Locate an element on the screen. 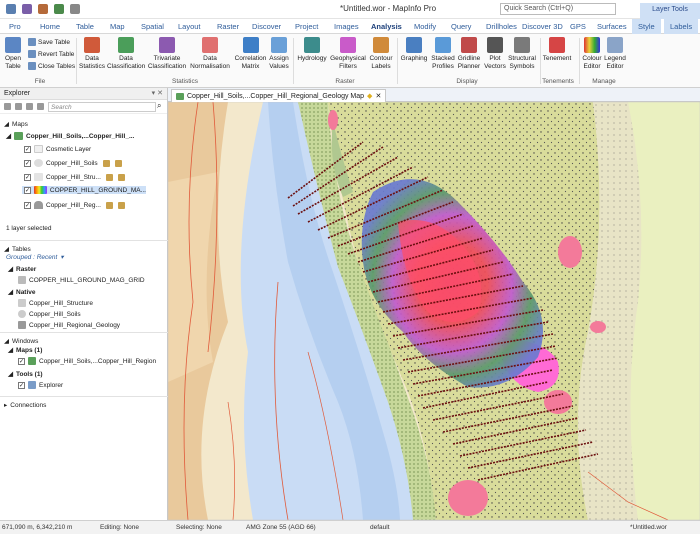 Image resolution: width=700 pixels, height=534 pixels. maps-section-header: ◢ Maps is located at coordinates (16, 124).